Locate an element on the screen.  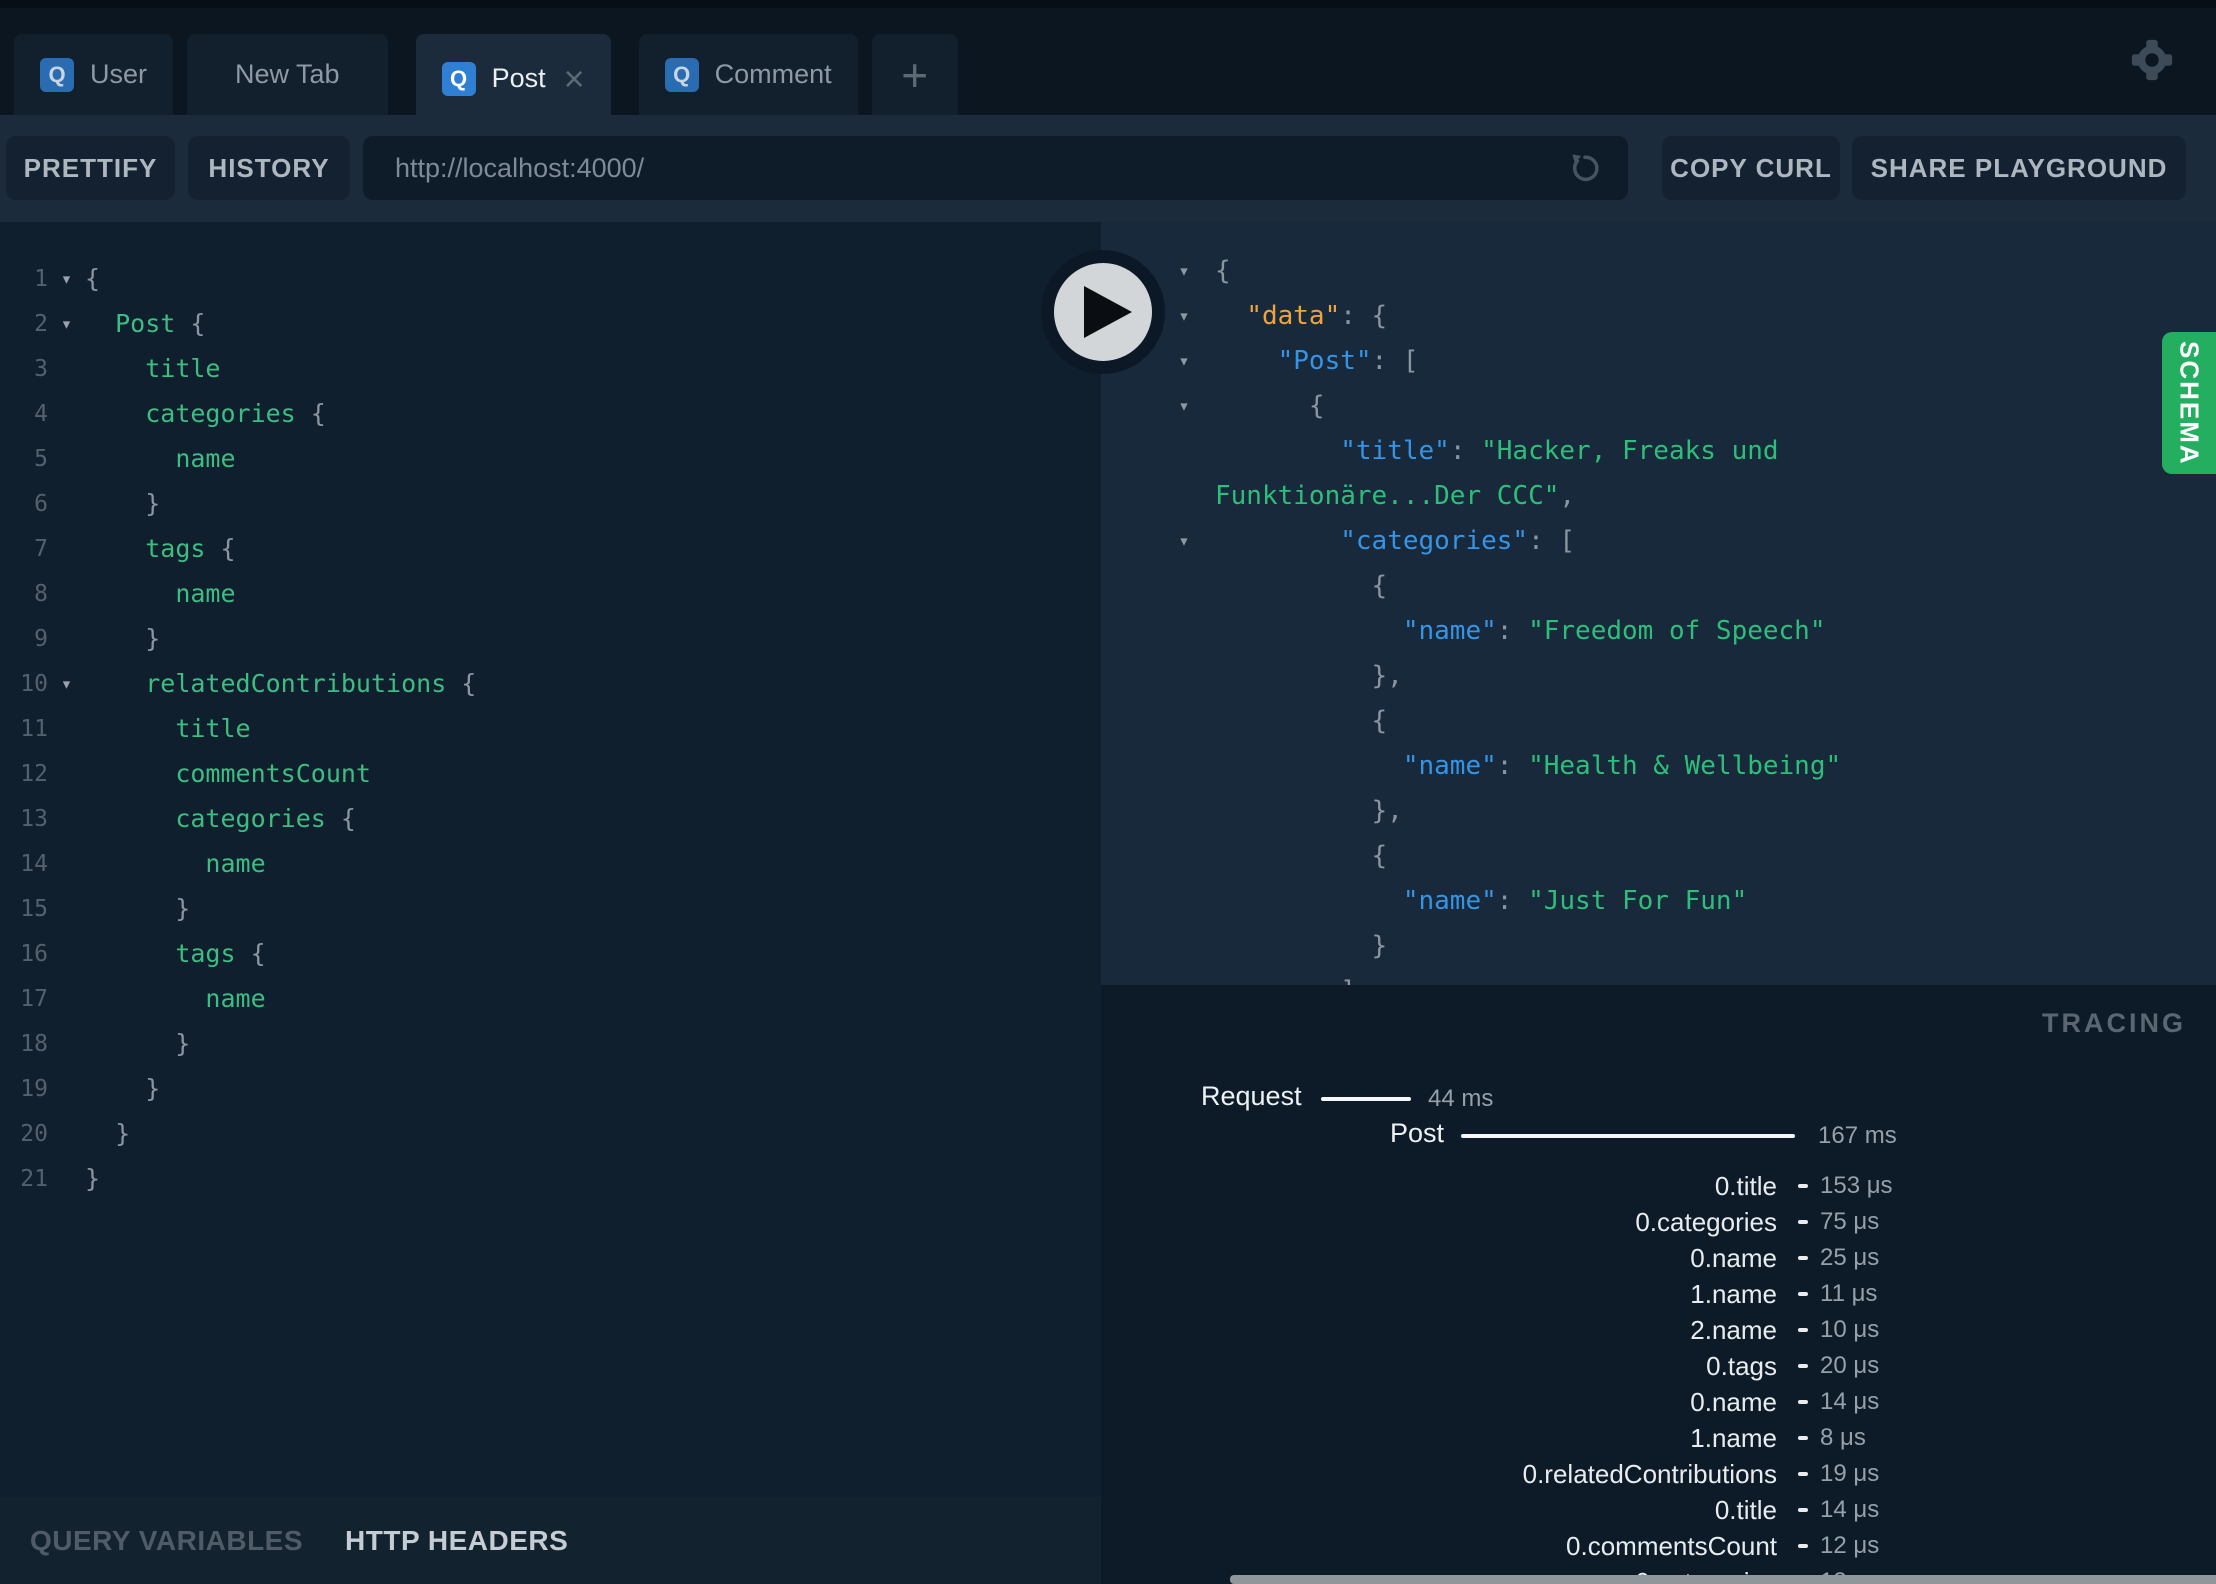
tab-label: New Tab is located at coordinates (287, 74).